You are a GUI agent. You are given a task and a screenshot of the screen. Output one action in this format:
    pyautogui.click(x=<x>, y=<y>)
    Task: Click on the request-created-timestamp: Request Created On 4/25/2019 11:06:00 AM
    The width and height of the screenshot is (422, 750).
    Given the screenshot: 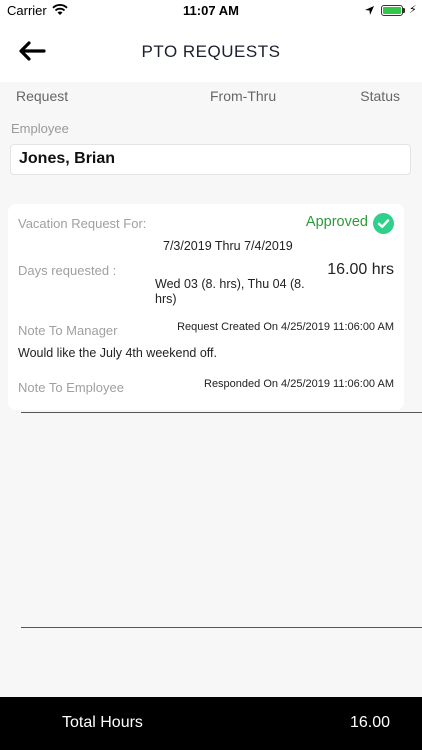 What is the action you would take?
    pyautogui.click(x=285, y=327)
    